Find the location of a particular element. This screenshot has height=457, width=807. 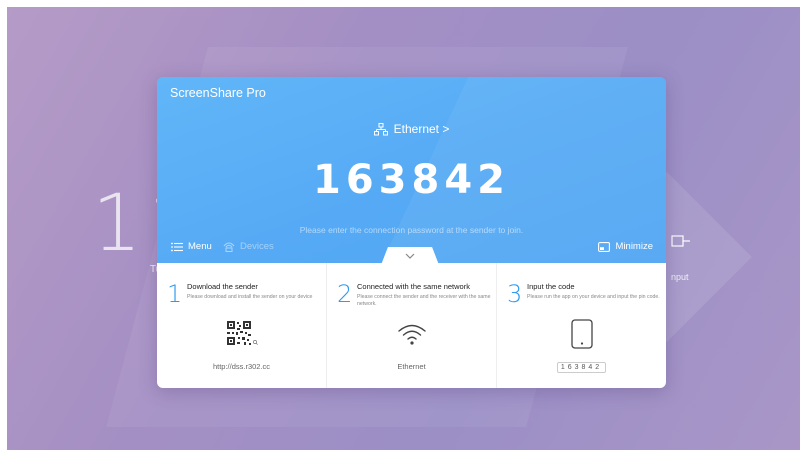

input-source-icon is located at coordinates (680, 241).